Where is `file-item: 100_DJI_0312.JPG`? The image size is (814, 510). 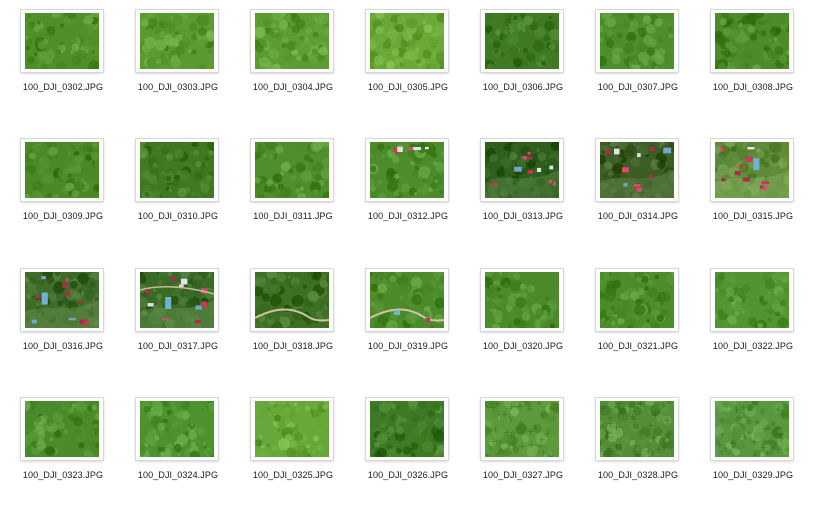
file-item: 100_DJI_0312.JPG is located at coordinates (403, 191).